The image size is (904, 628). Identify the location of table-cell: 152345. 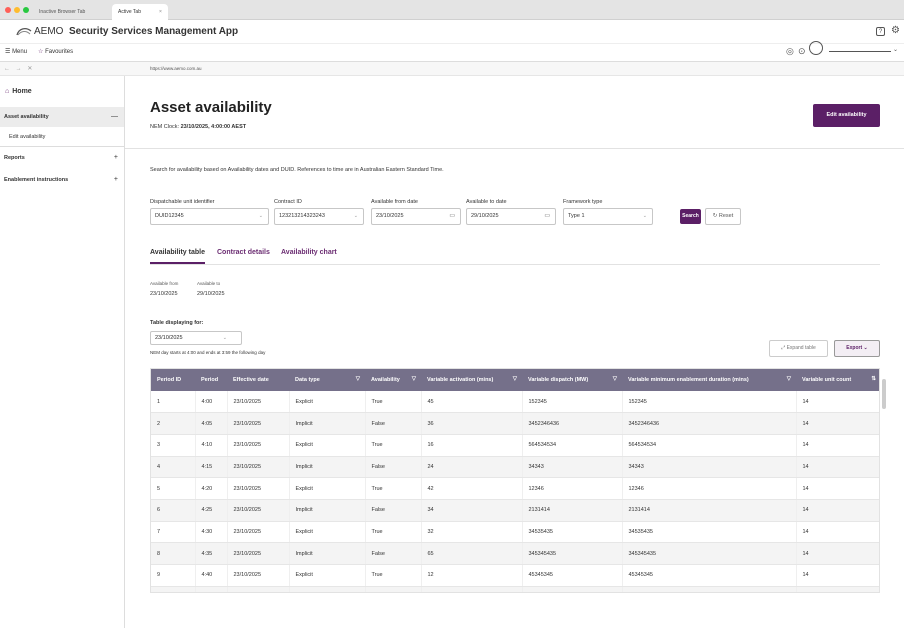
(709, 402).